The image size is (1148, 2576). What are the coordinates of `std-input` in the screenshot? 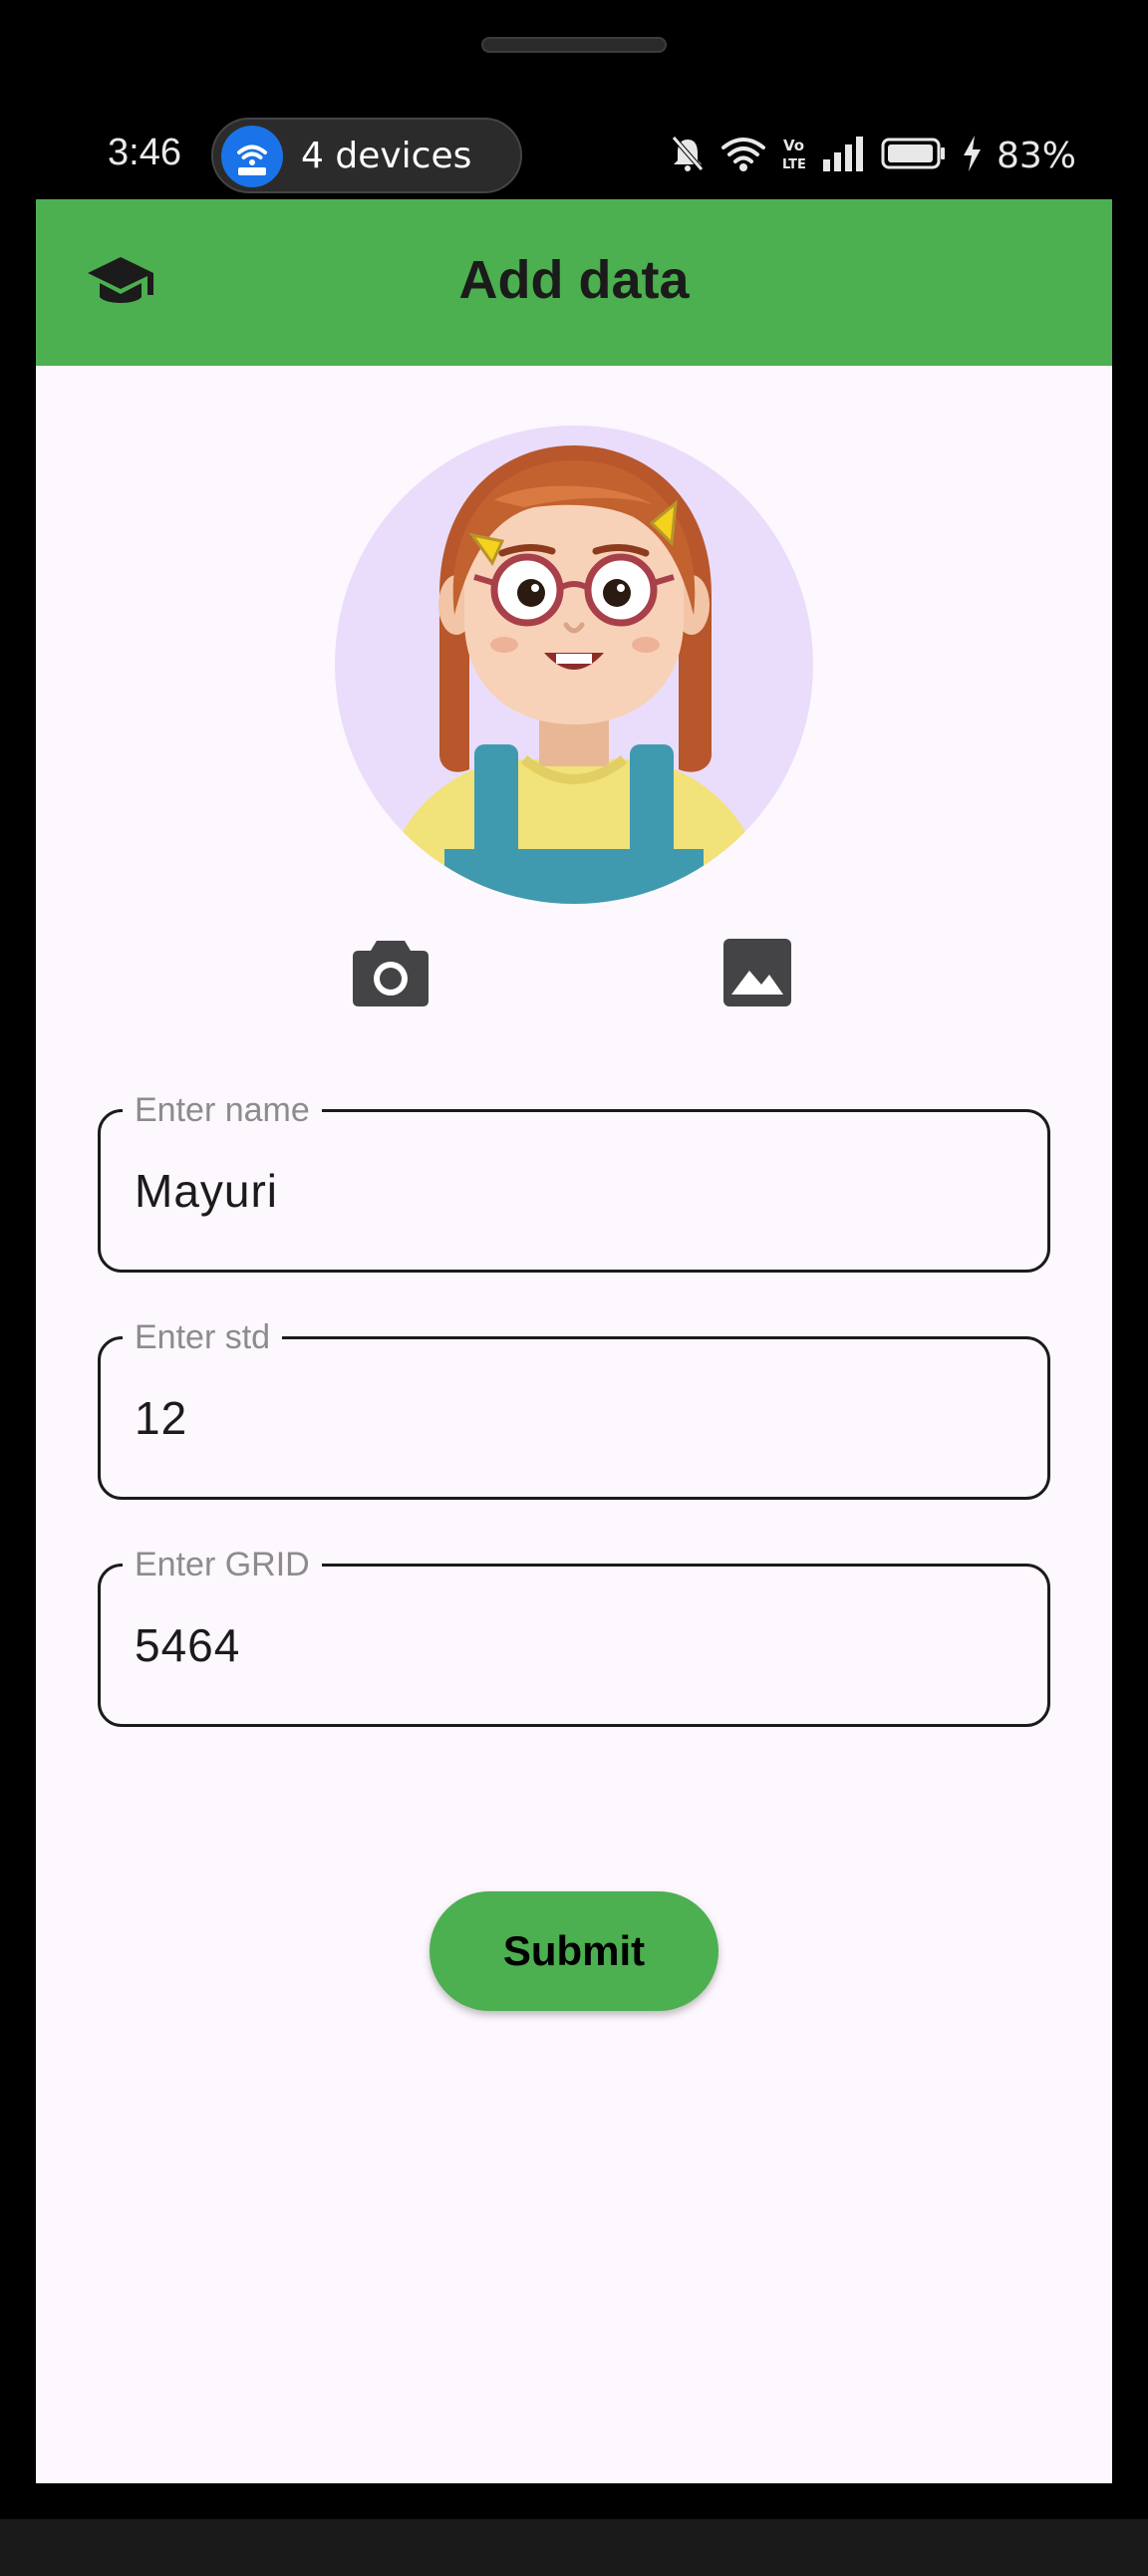 It's located at (573, 1418).